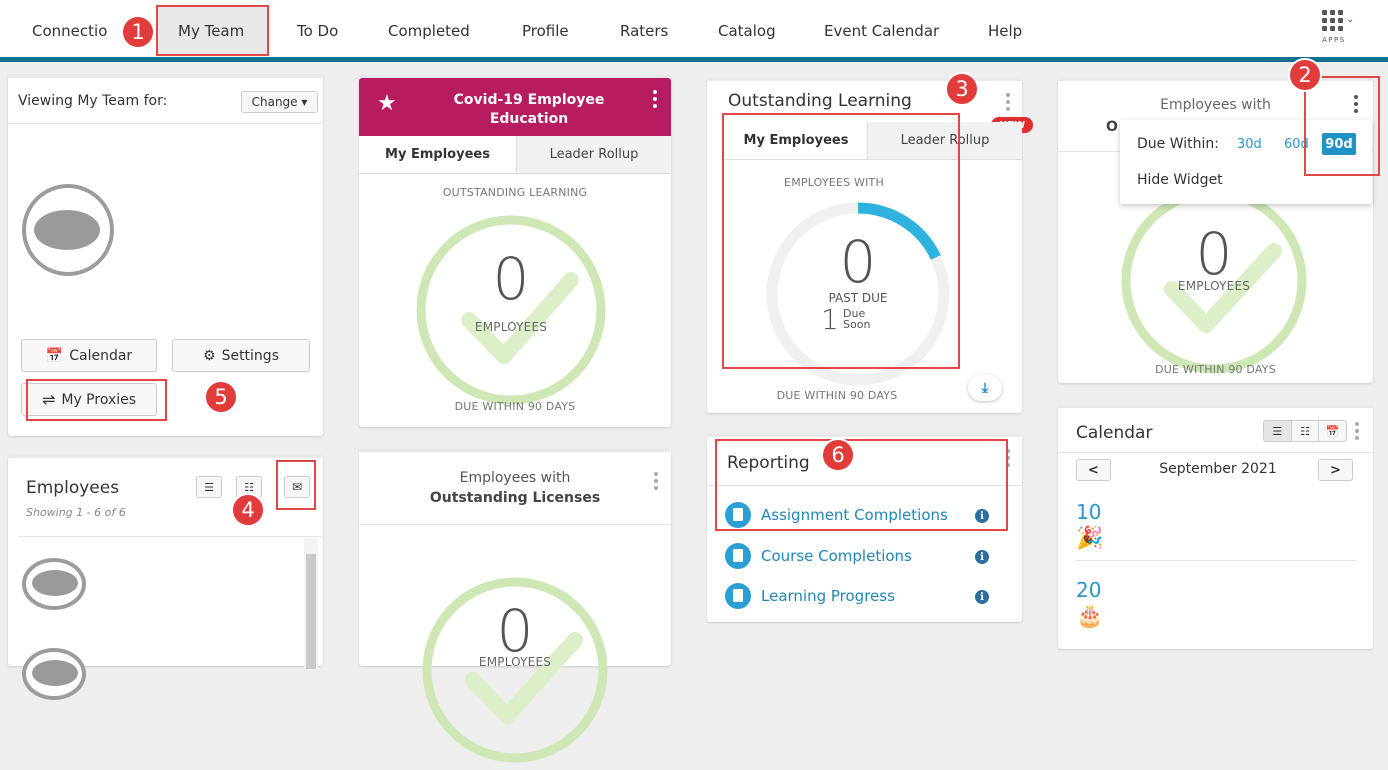 This screenshot has height=770, width=1388. I want to click on covid-menu-icon, so click(655, 99).